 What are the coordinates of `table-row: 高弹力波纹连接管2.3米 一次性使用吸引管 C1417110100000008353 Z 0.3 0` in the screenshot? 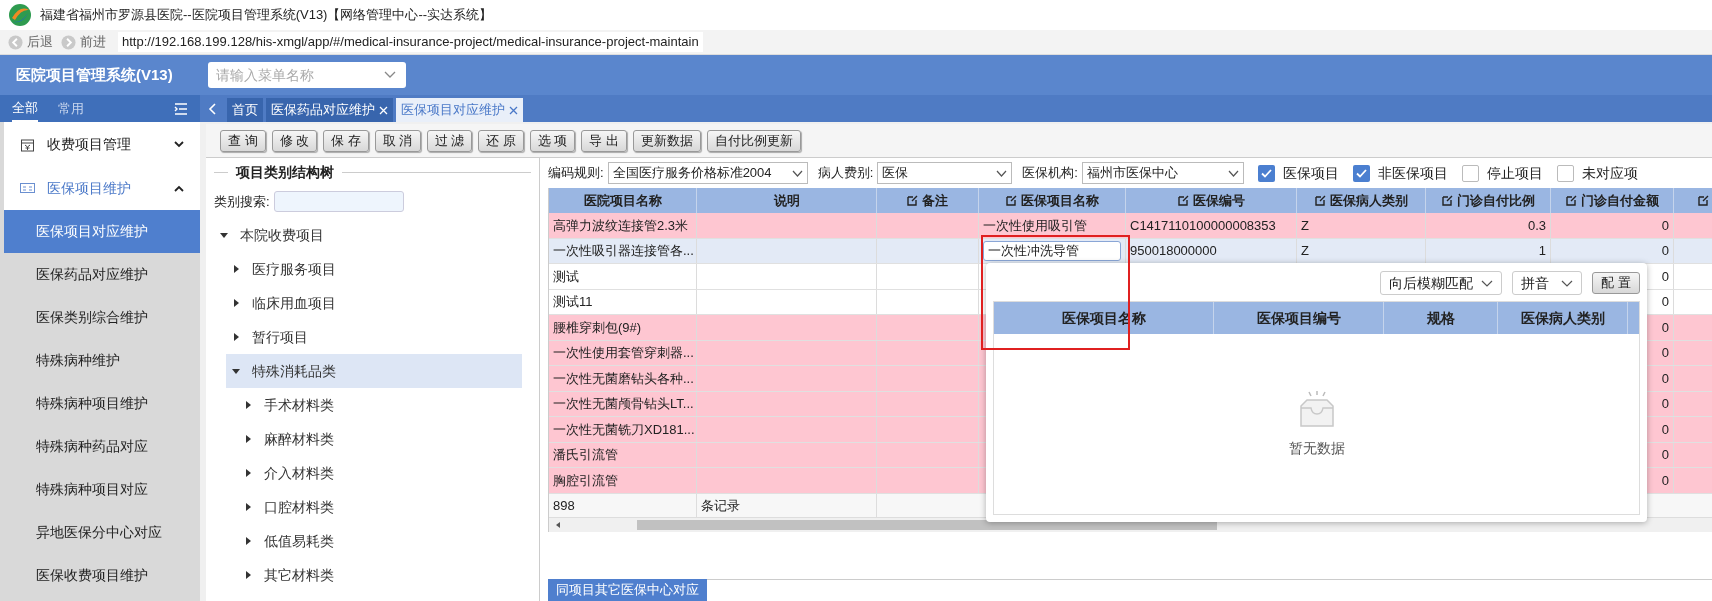 It's located at (1130, 226).